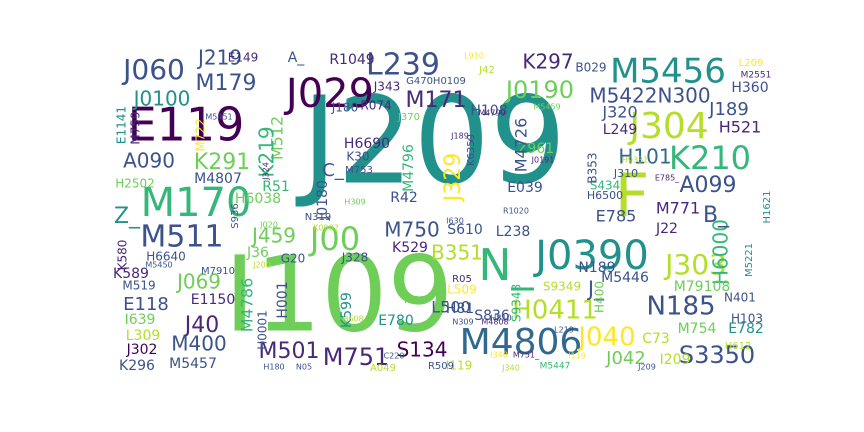 Image resolution: width=864 pixels, height=432 pixels. What do you see at coordinates (293, 259) in the screenshot?
I see `word-110: G20` at bounding box center [293, 259].